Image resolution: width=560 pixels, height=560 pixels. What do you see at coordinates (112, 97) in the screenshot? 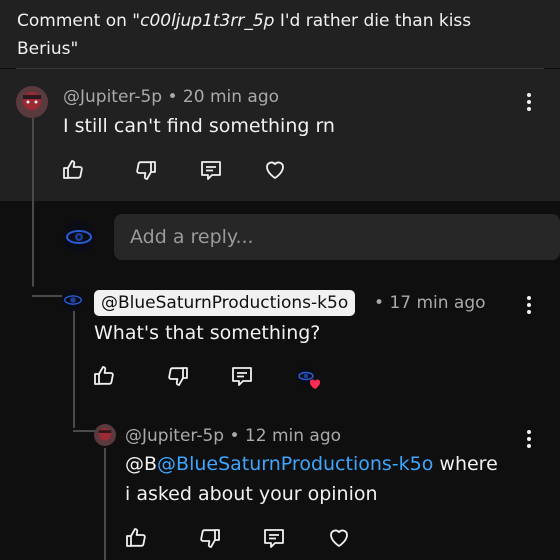
I see `comment-author: @Jupiter-5p` at bounding box center [112, 97].